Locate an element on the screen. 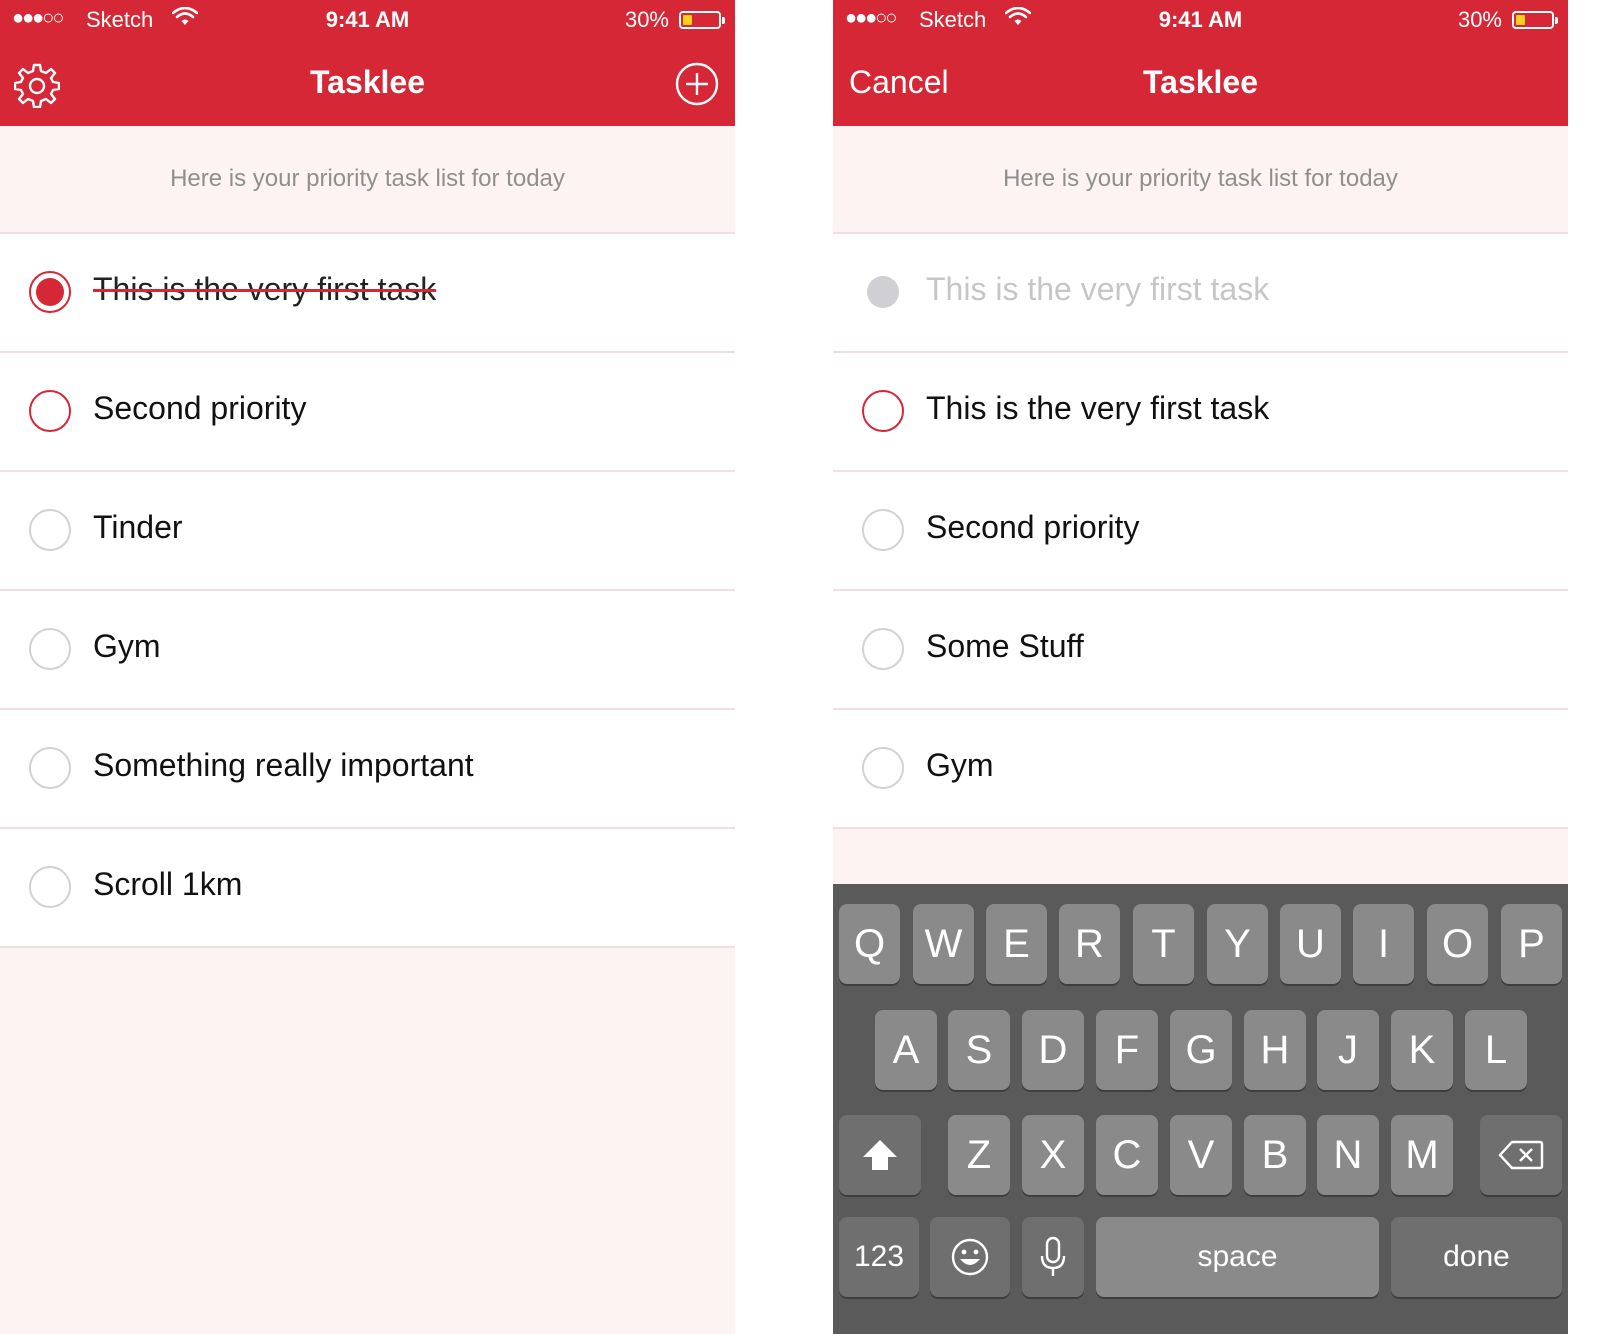  task-row: Something really important is located at coordinates (367, 767).